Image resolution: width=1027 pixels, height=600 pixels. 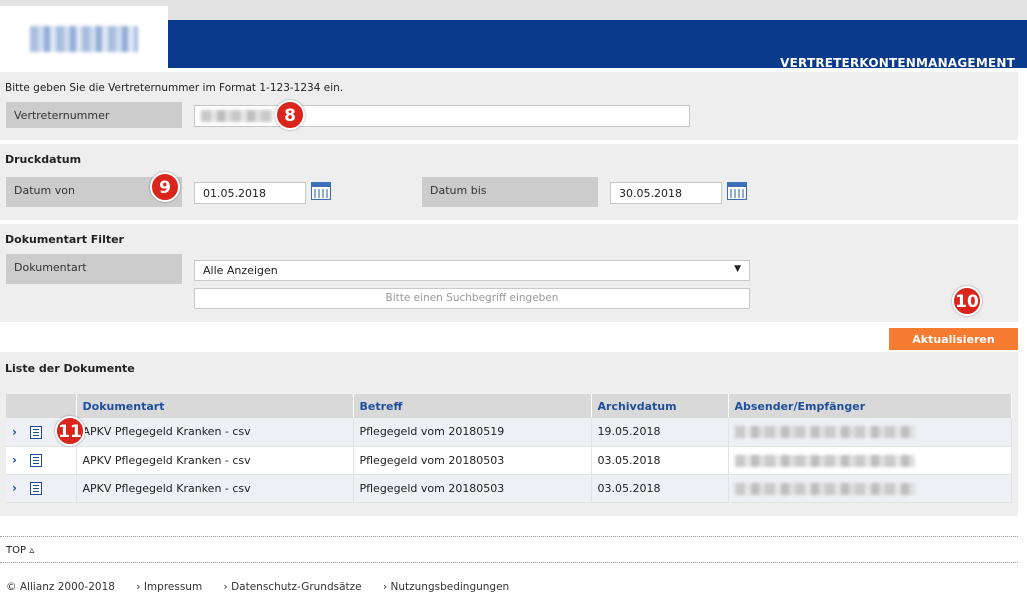 What do you see at coordinates (737, 269) in the screenshot?
I see `chevron-down-icon: ▼` at bounding box center [737, 269].